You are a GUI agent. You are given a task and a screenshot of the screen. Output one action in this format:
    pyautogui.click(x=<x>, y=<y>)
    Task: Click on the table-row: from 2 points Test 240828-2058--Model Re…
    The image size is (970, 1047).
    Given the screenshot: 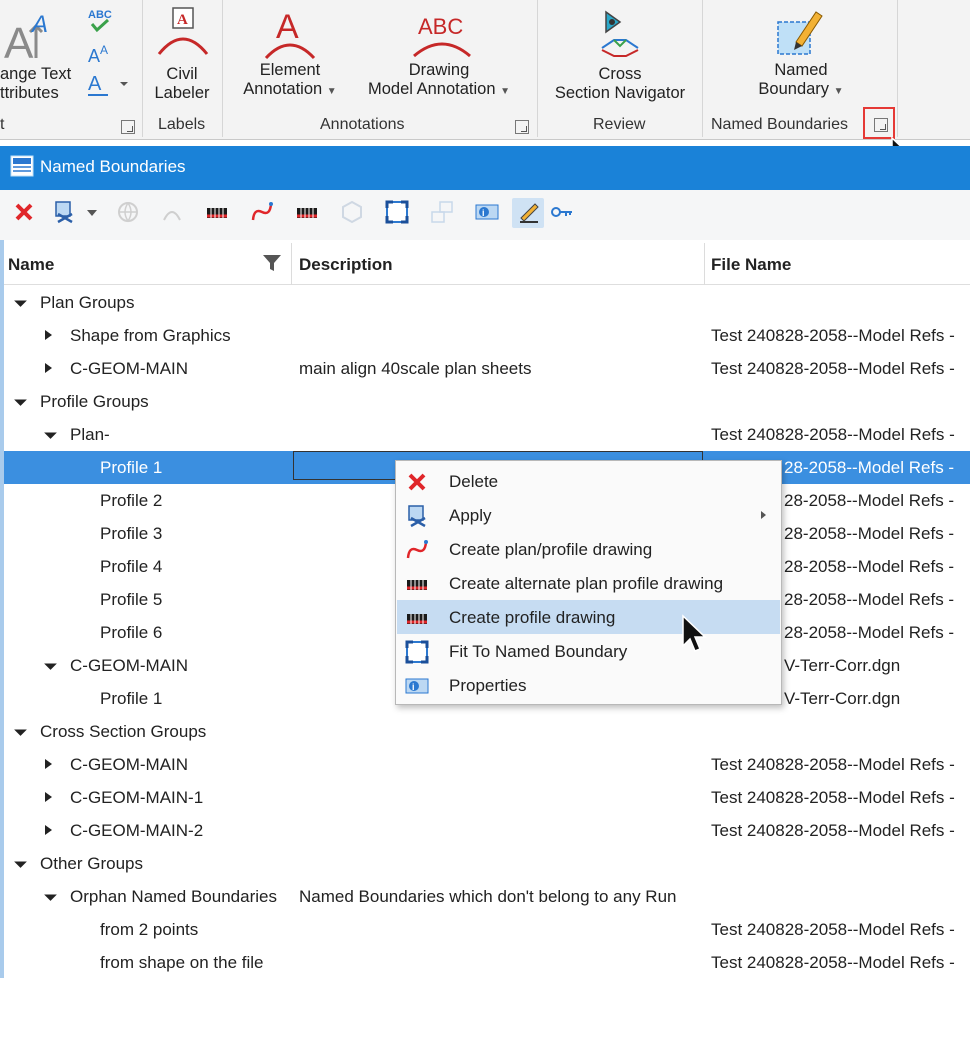 What is the action you would take?
    pyautogui.click(x=487, y=929)
    